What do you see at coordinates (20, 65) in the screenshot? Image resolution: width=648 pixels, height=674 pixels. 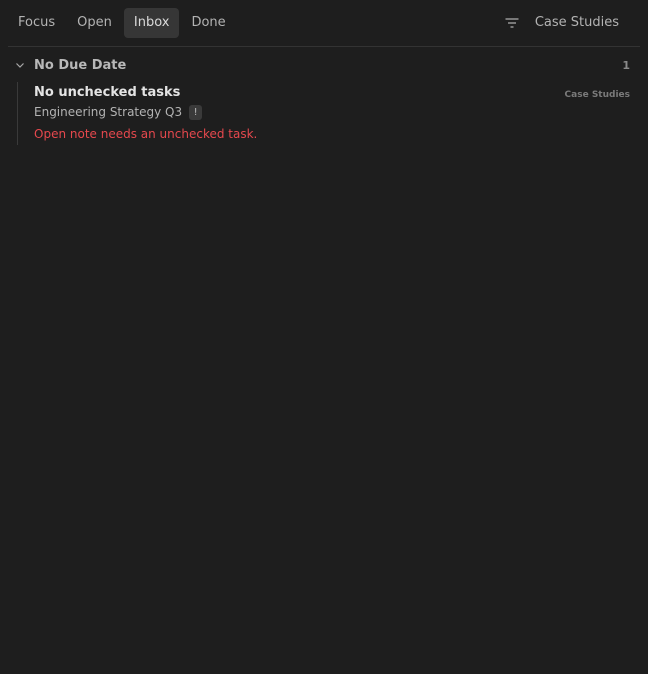 I see `chevron-down-icon` at bounding box center [20, 65].